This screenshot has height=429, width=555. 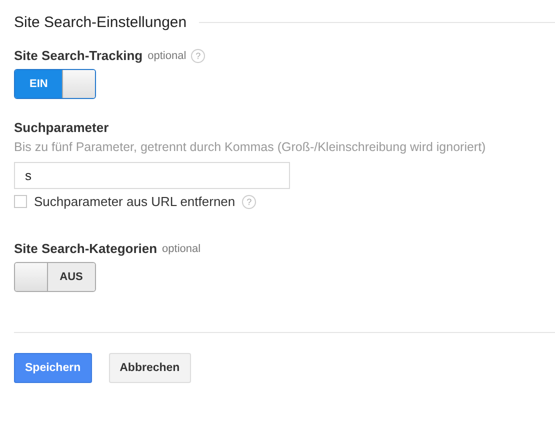 What do you see at coordinates (100, 22) in the screenshot?
I see `section-title: Site Search-Einstellungen` at bounding box center [100, 22].